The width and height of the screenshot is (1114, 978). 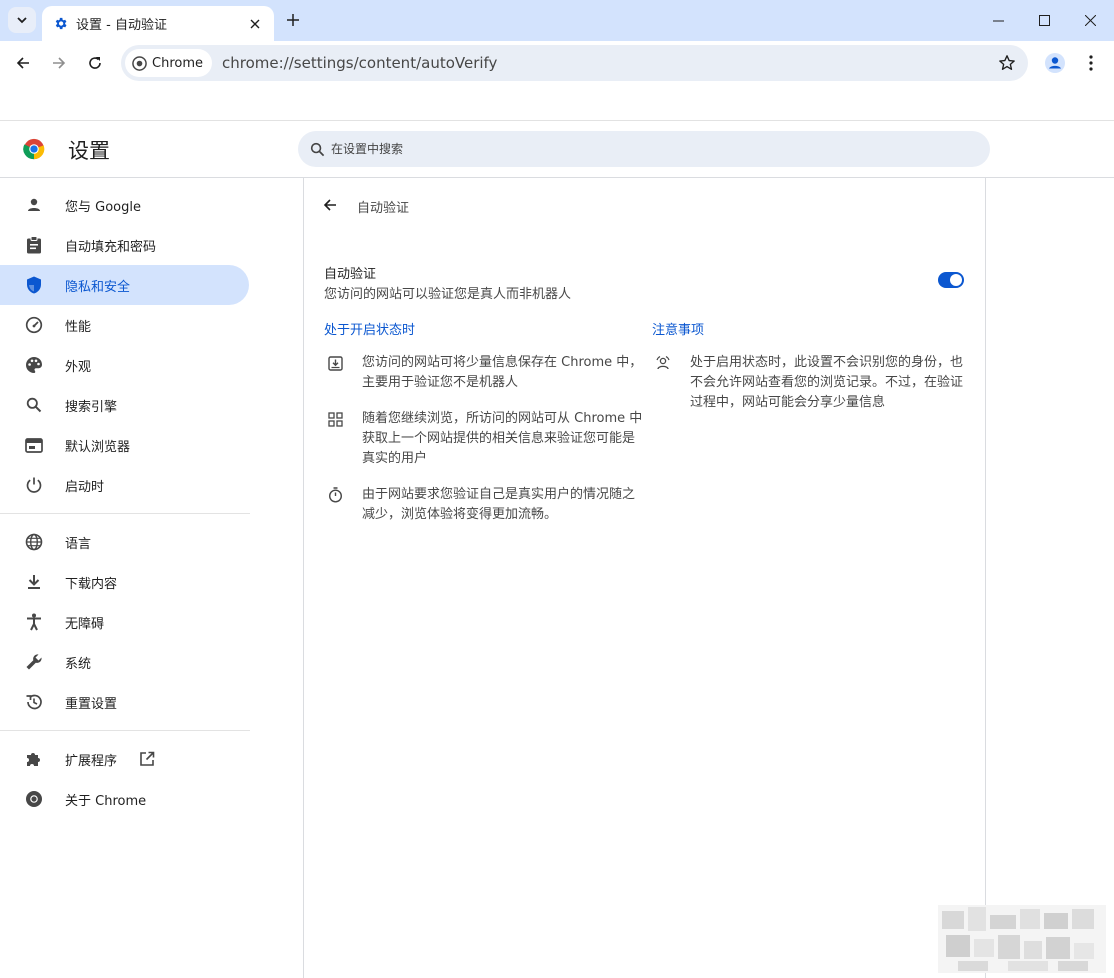 What do you see at coordinates (124, 405) in the screenshot?
I see `sidebar-item-search-engine: 搜索引擎` at bounding box center [124, 405].